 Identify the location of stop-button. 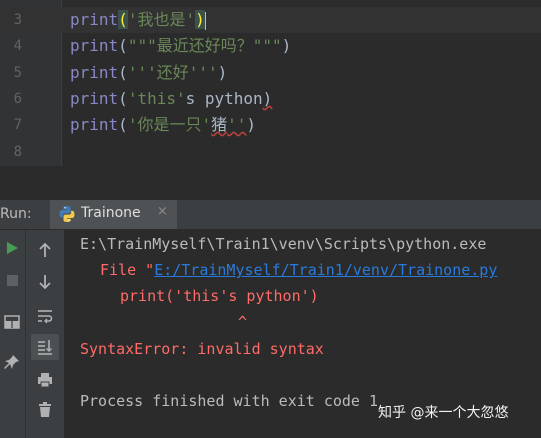
(12, 280).